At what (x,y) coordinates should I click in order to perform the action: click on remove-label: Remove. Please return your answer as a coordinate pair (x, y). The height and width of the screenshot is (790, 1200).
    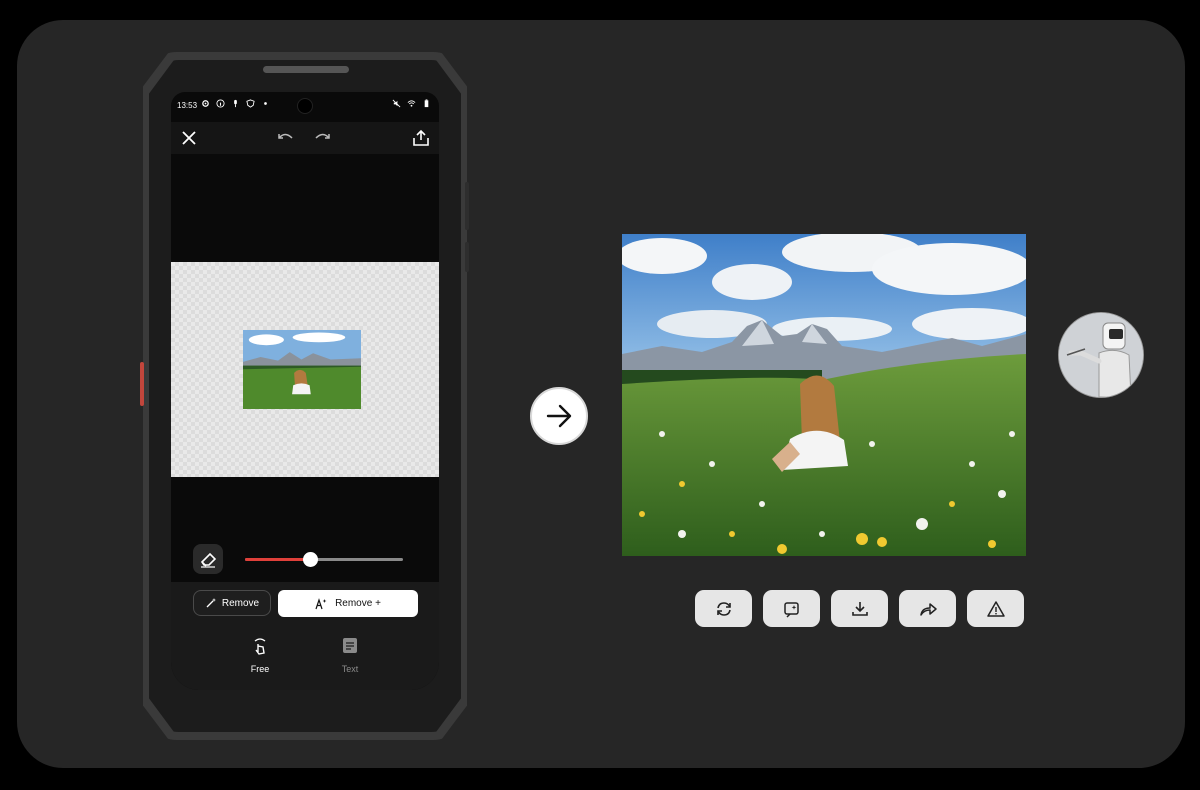
    Looking at the image, I should click on (240, 603).